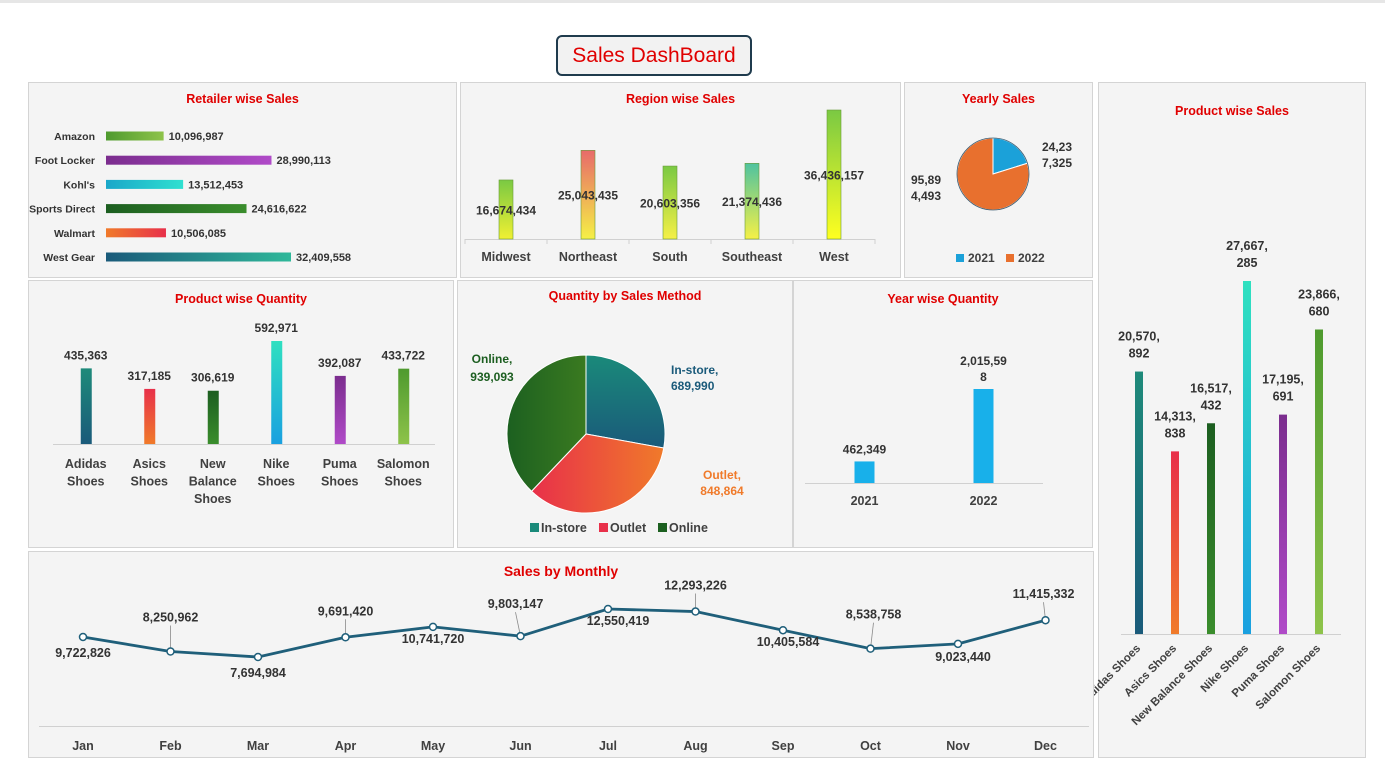 Image resolution: width=1385 pixels, height=769 pixels. What do you see at coordinates (213, 378) in the screenshot?
I see `data-label: 306,619` at bounding box center [213, 378].